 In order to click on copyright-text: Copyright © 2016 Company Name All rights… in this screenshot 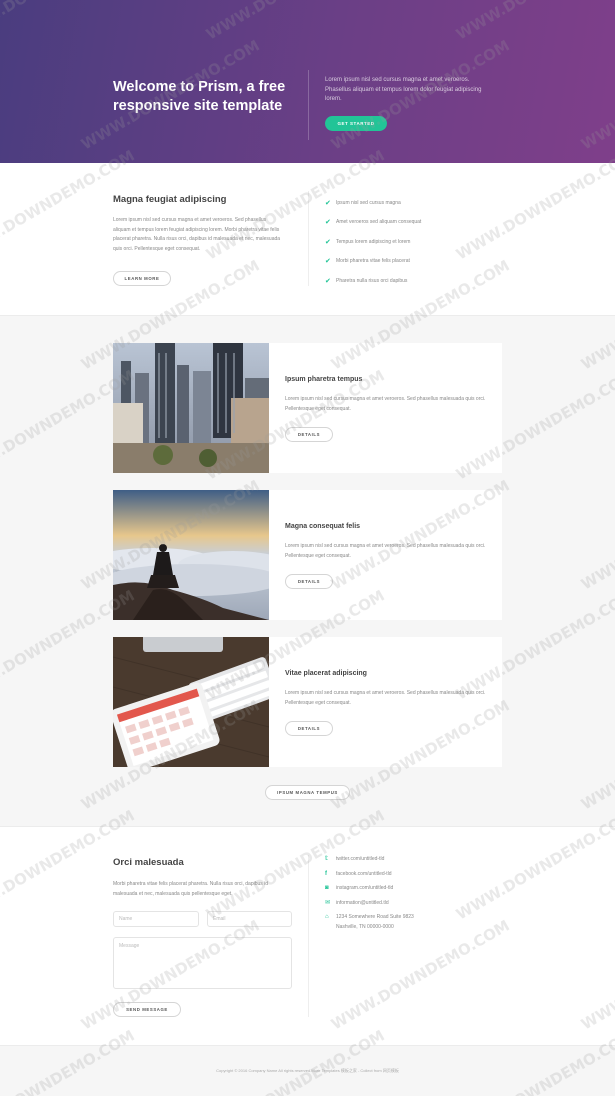, I will do `click(307, 1070)`.